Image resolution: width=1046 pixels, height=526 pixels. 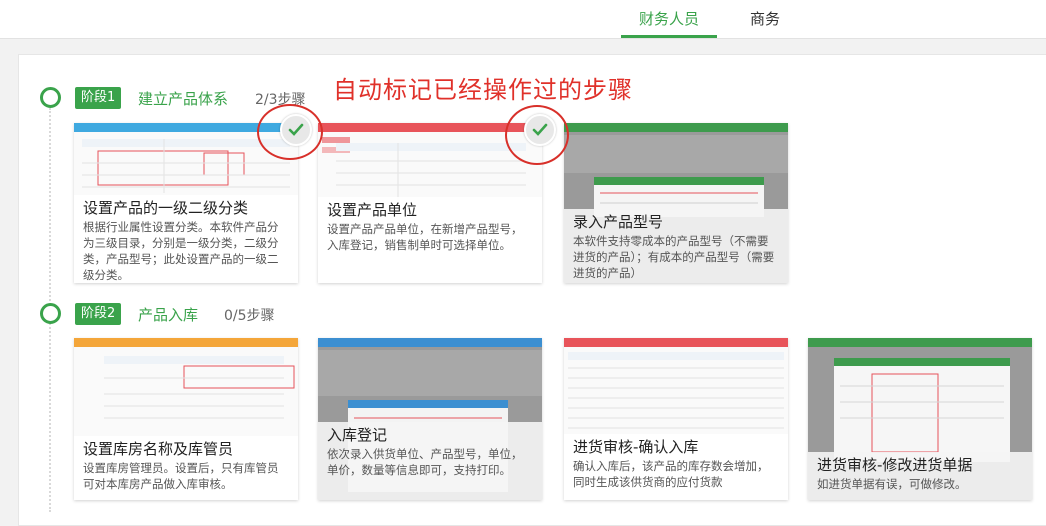 I want to click on step-card-confirm-inbound: 进货审核-确认入库 确认入库后，该产品的库存数会增加，同时生成该供货商的应付货款, so click(x=676, y=419).